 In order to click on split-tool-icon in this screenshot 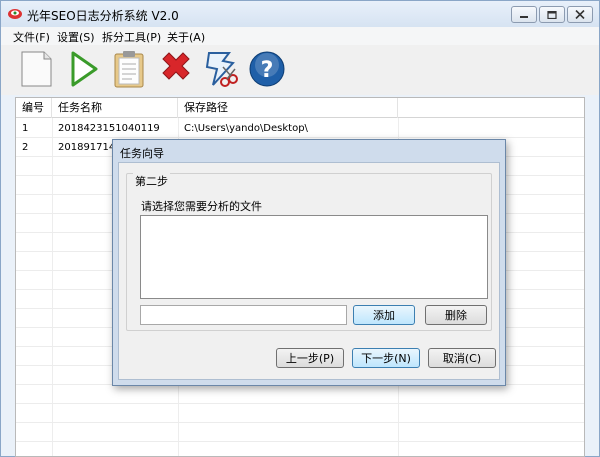, I will do `click(223, 69)`.